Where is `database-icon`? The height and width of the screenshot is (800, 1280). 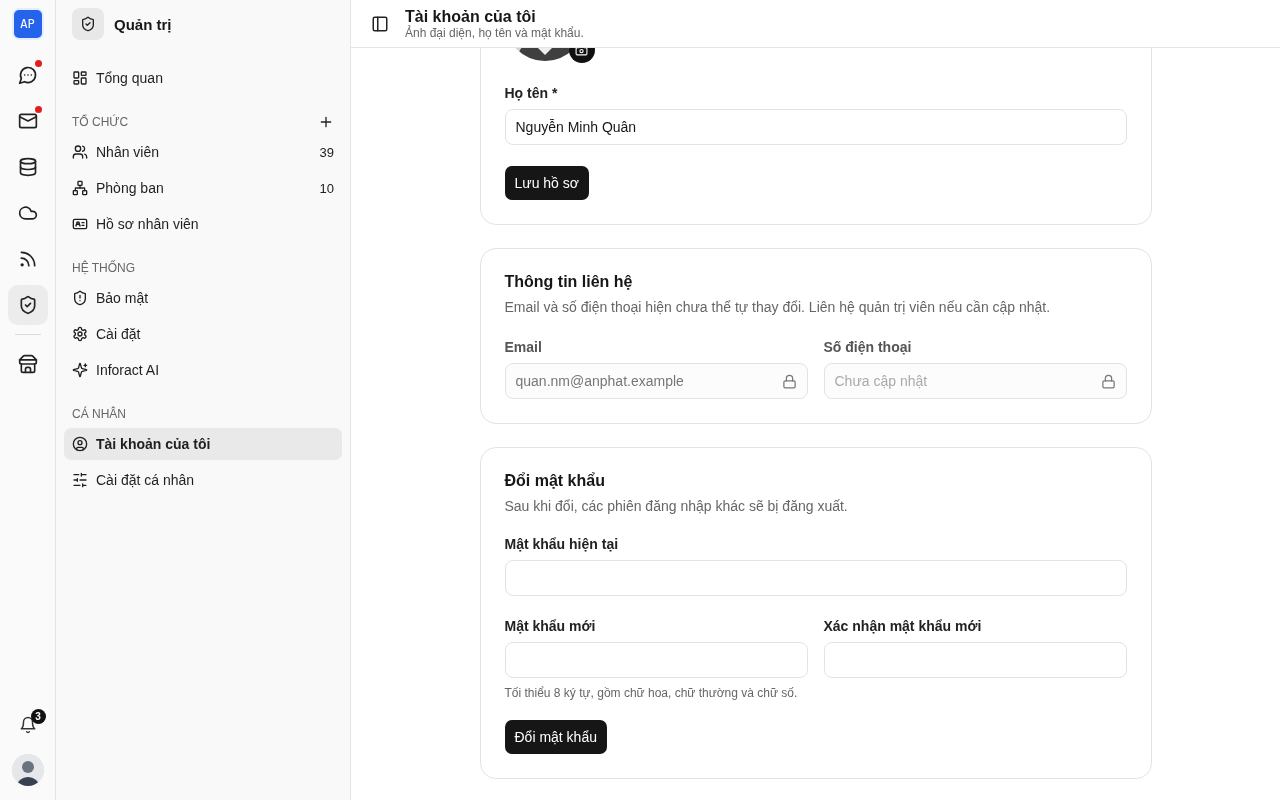 database-icon is located at coordinates (27, 167).